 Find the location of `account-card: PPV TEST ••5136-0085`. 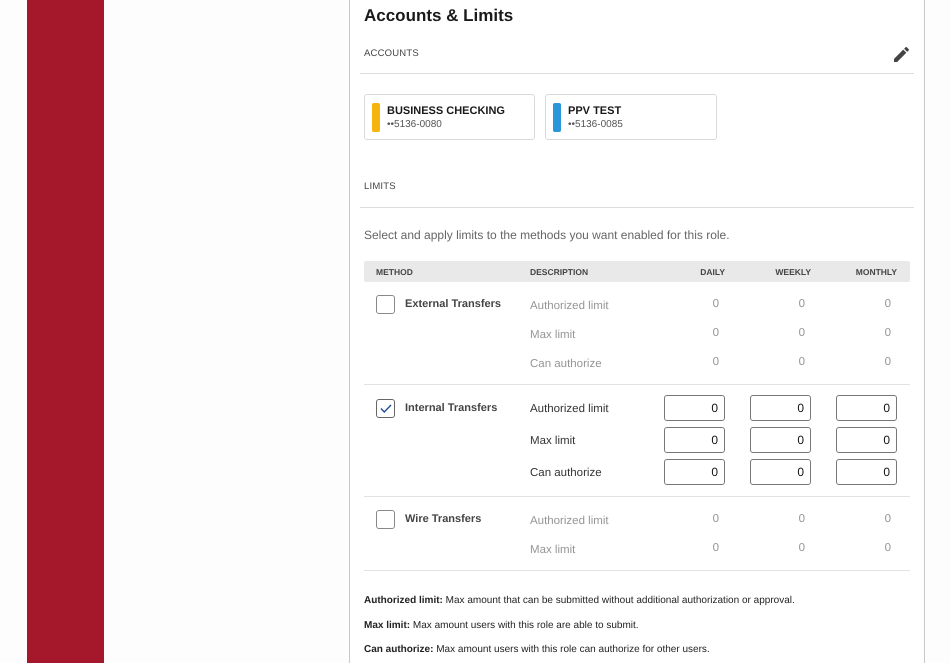

account-card: PPV TEST ••5136-0085 is located at coordinates (631, 117).